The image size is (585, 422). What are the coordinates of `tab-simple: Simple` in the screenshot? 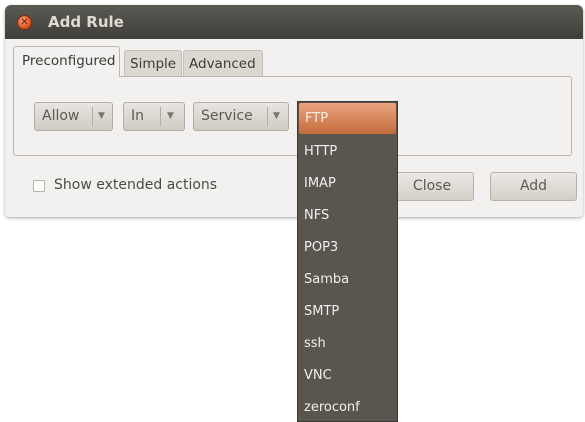 It's located at (153, 63).